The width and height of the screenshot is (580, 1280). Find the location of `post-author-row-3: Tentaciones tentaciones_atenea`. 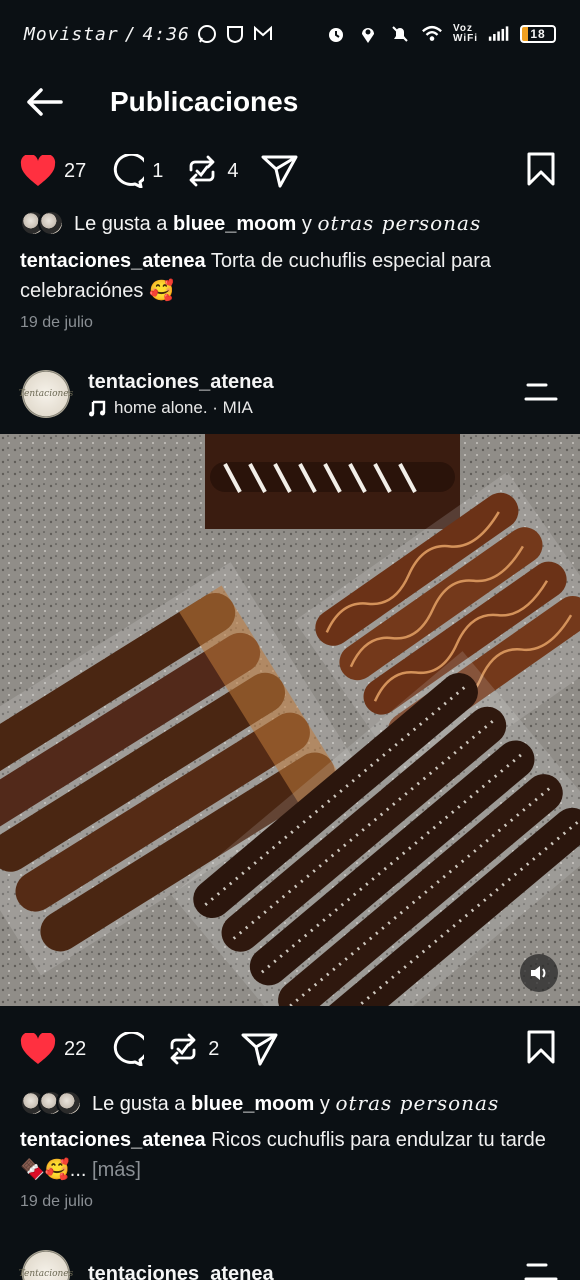

post-author-row-3: Tentaciones tentaciones_atenea is located at coordinates (290, 1262).